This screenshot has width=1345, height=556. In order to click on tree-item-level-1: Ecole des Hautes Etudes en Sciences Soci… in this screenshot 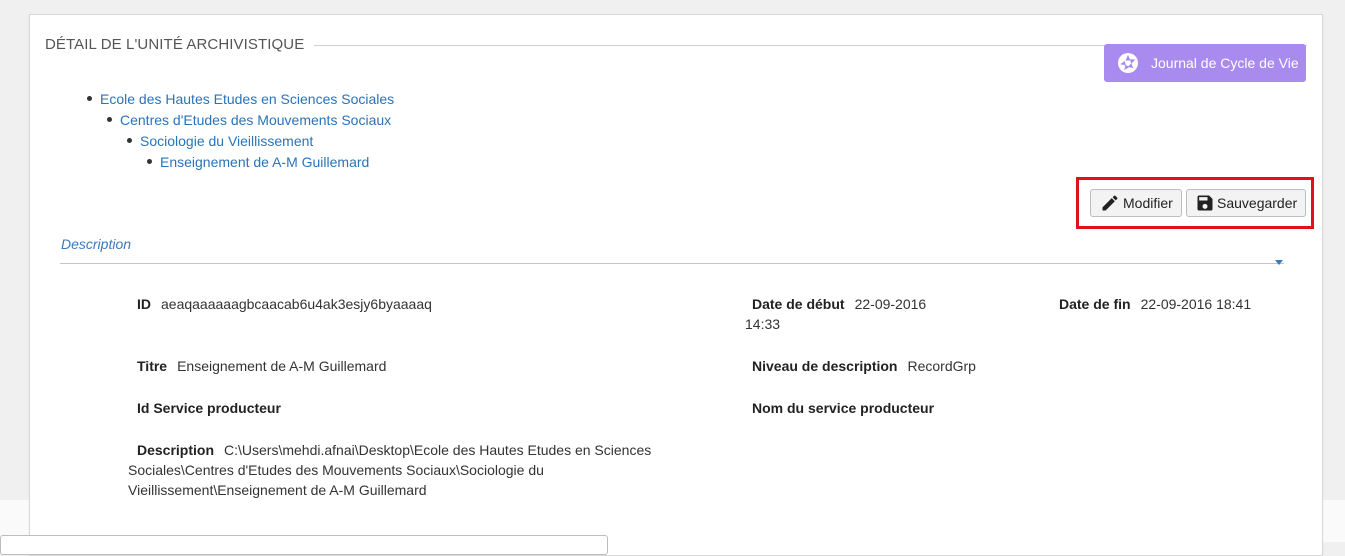, I will do `click(240, 99)`.